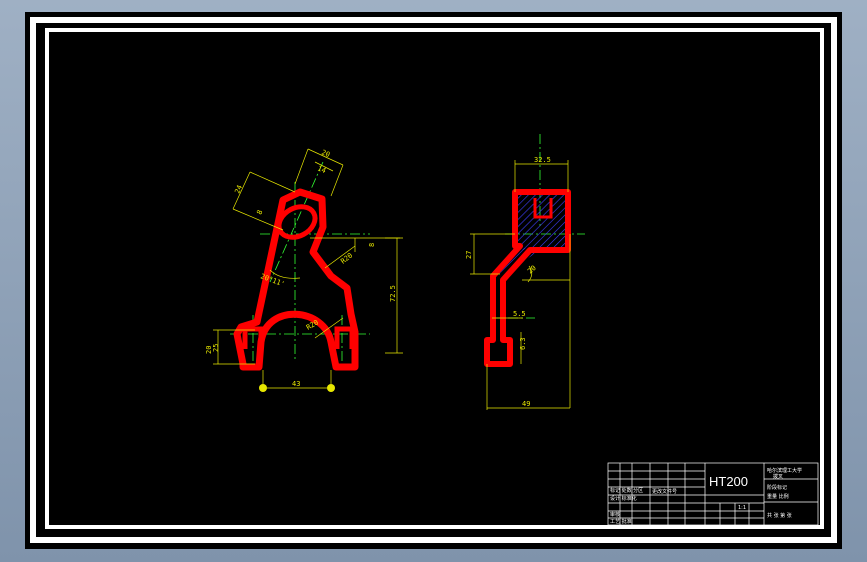 The width and height of the screenshot is (867, 562). Describe the element at coordinates (664, 491) in the screenshot. I see `tb-row2: 更改文件号` at that location.